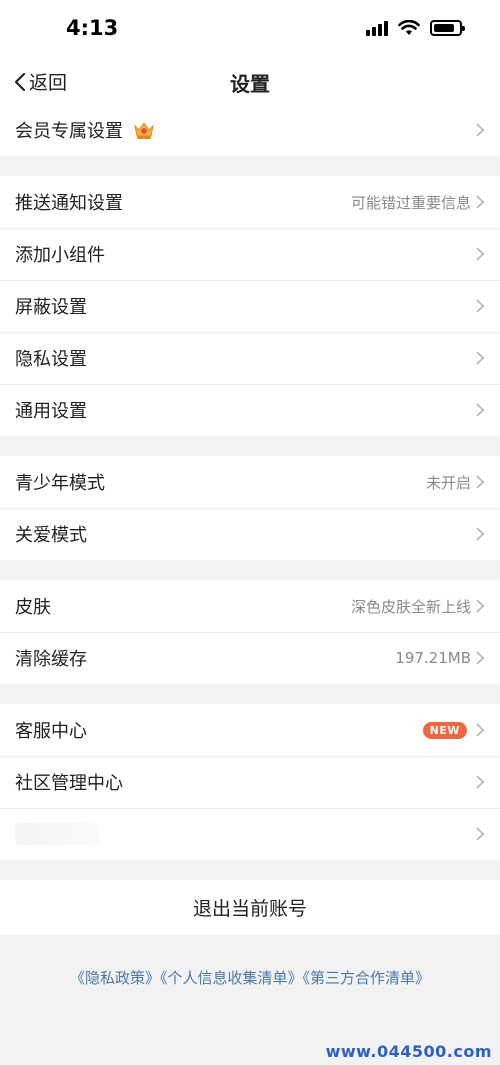 Image resolution: width=500 pixels, height=1065 pixels. Describe the element at coordinates (409, 27) in the screenshot. I see `wifi-icon` at that location.